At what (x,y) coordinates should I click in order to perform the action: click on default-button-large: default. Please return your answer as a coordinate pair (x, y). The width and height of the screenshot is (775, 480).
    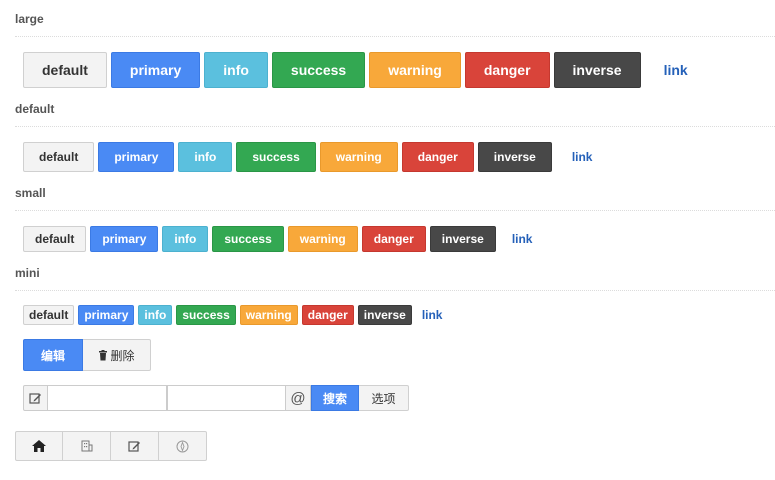
    Looking at the image, I should click on (65, 70).